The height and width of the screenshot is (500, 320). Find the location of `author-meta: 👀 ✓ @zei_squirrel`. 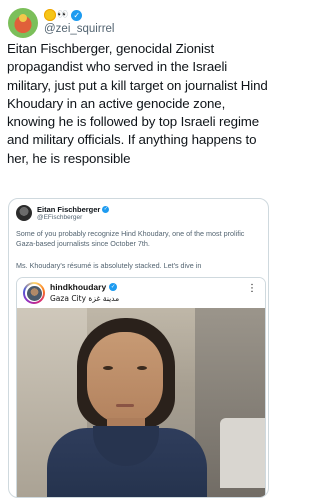

author-meta: 👀 ✓ @zei_squirrel is located at coordinates (79, 21).